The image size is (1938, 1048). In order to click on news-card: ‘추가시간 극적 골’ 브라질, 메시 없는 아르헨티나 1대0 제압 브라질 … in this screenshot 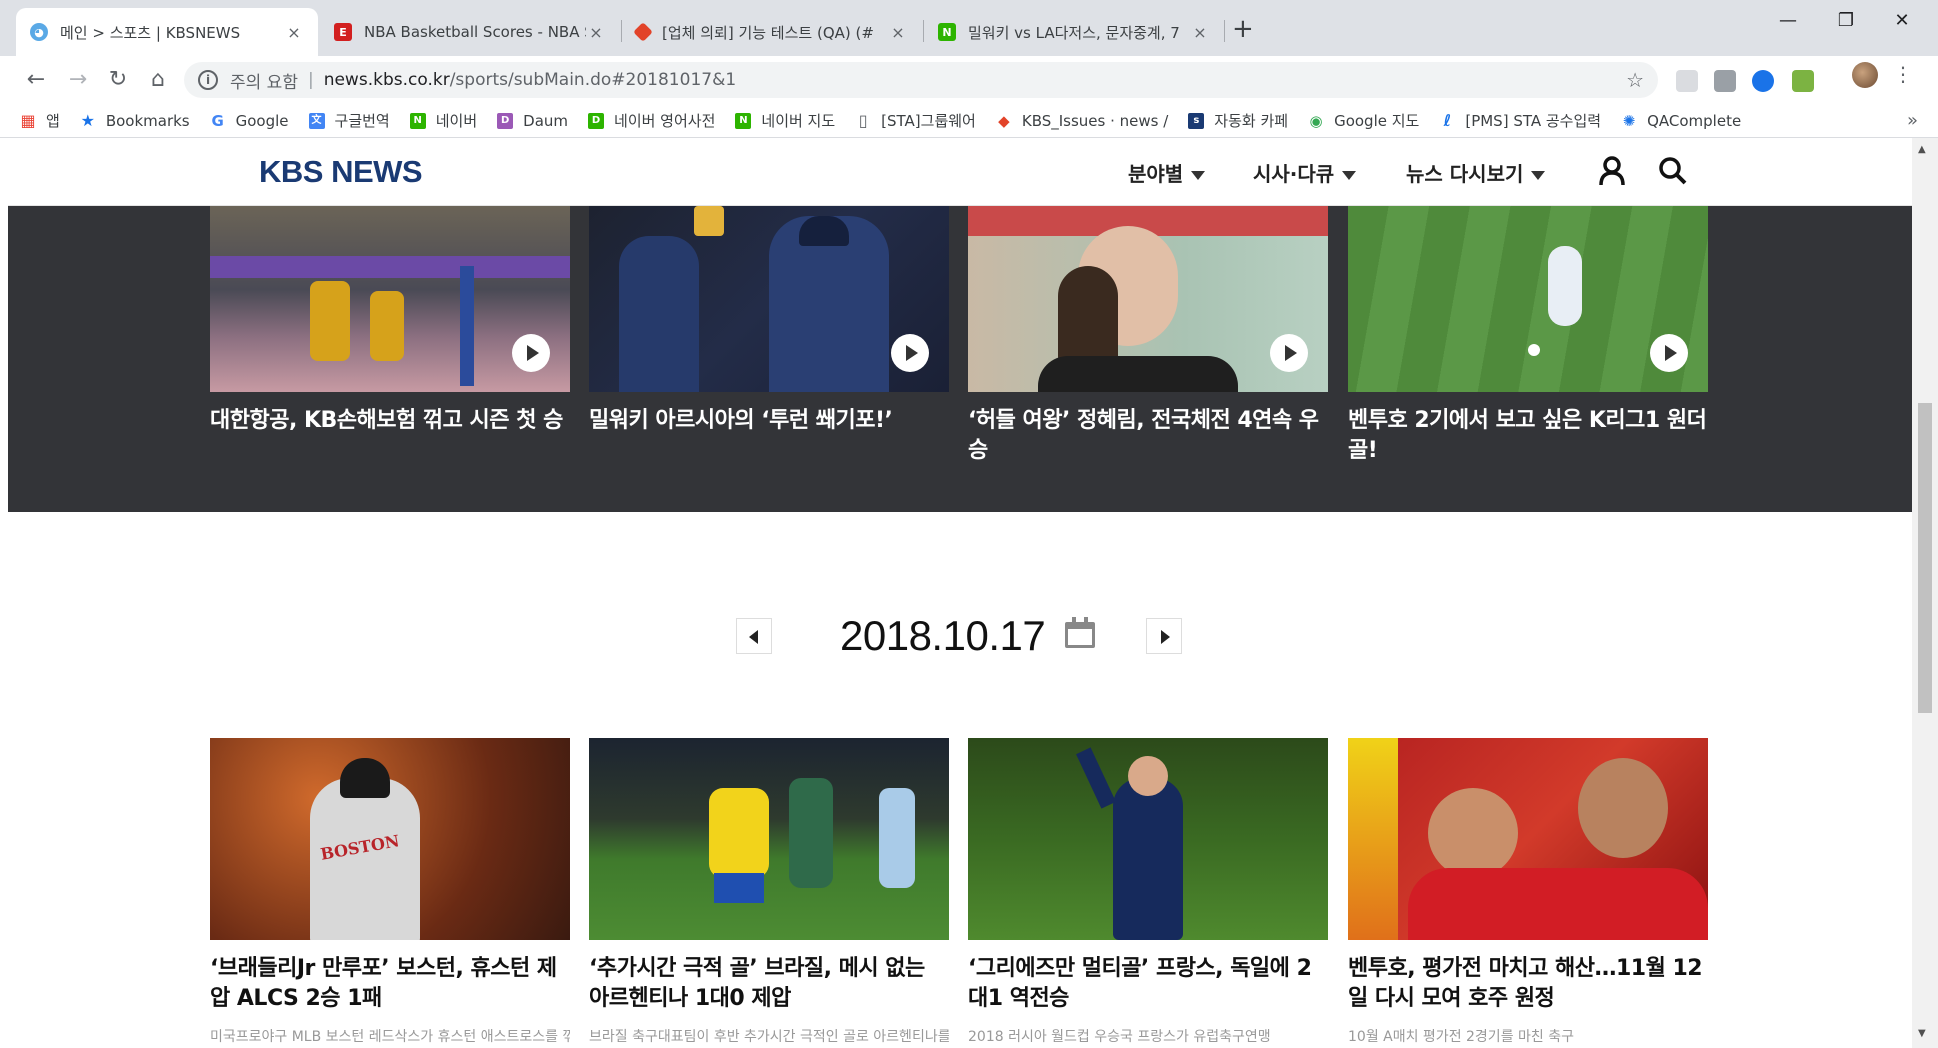, I will do `click(769, 892)`.